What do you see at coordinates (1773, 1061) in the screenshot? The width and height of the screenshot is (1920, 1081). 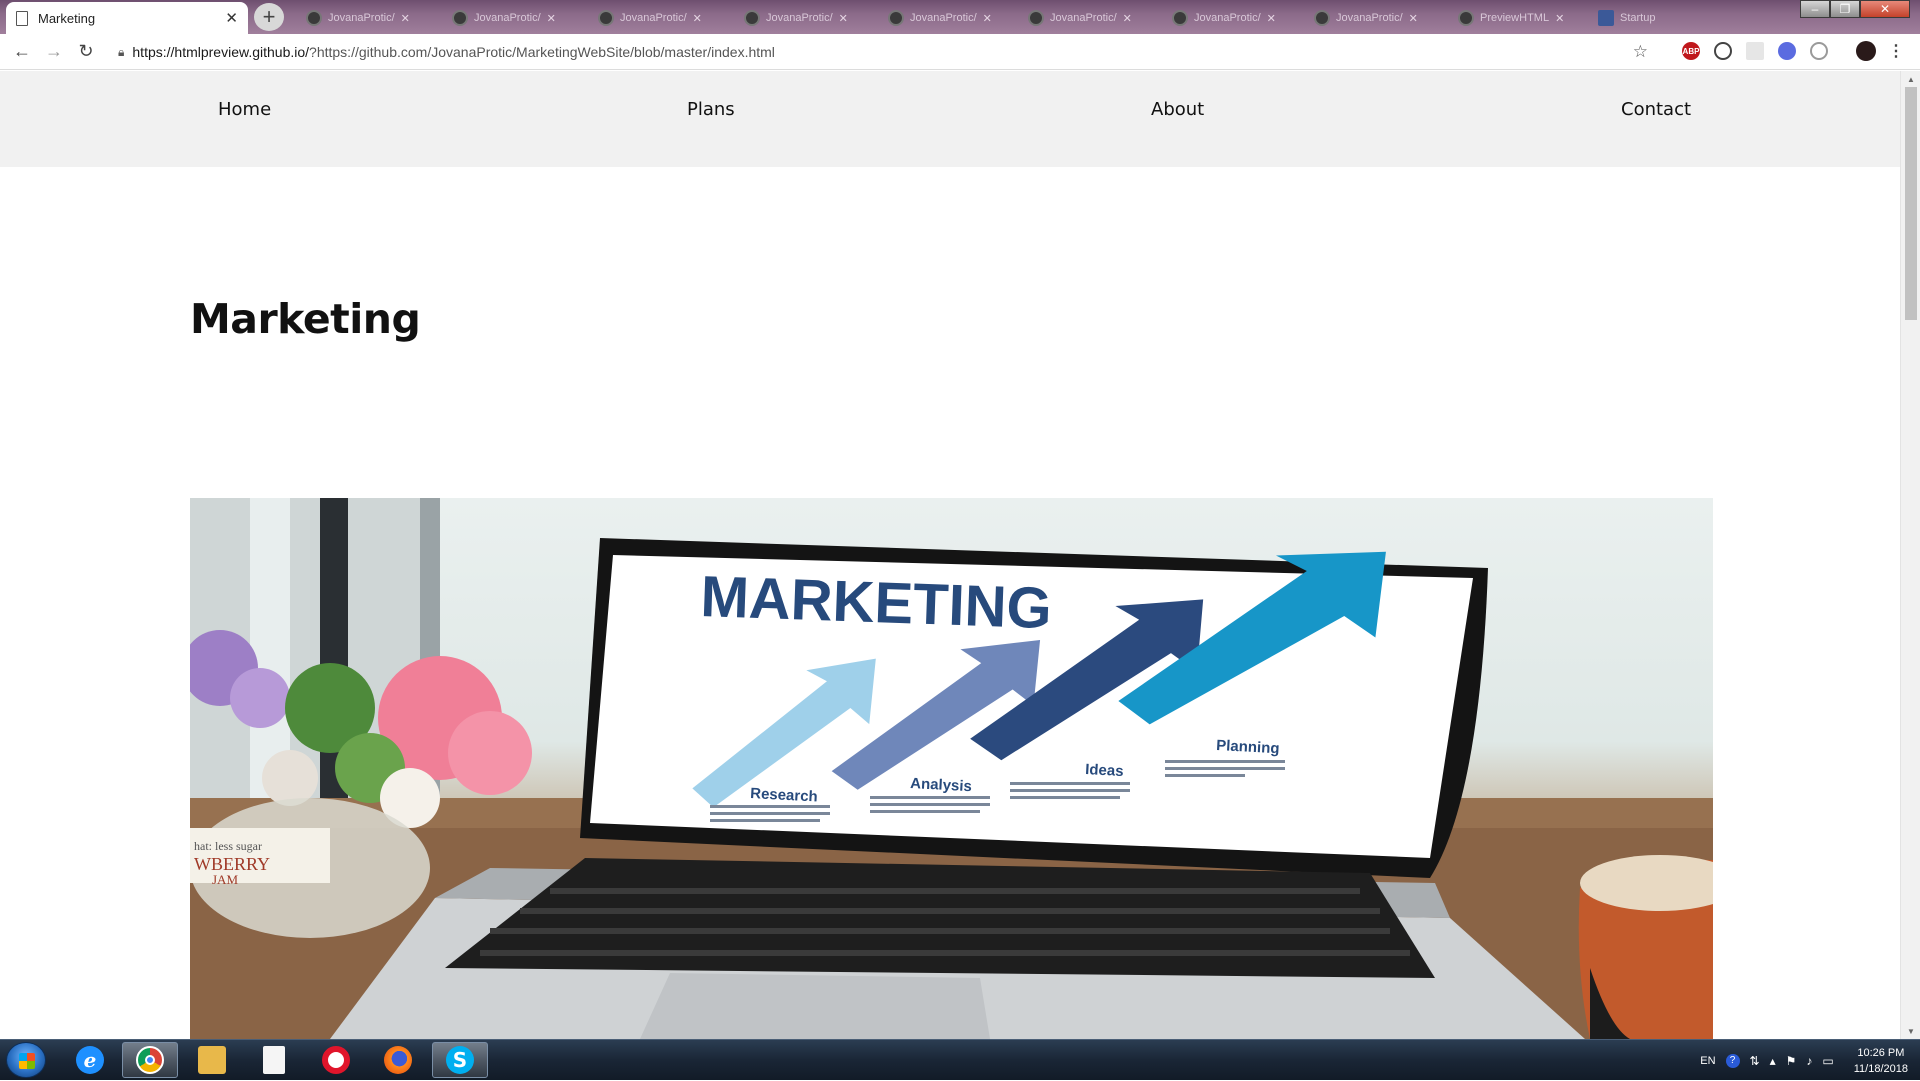 I see `show-hidden-icons-icon: ▴` at bounding box center [1773, 1061].